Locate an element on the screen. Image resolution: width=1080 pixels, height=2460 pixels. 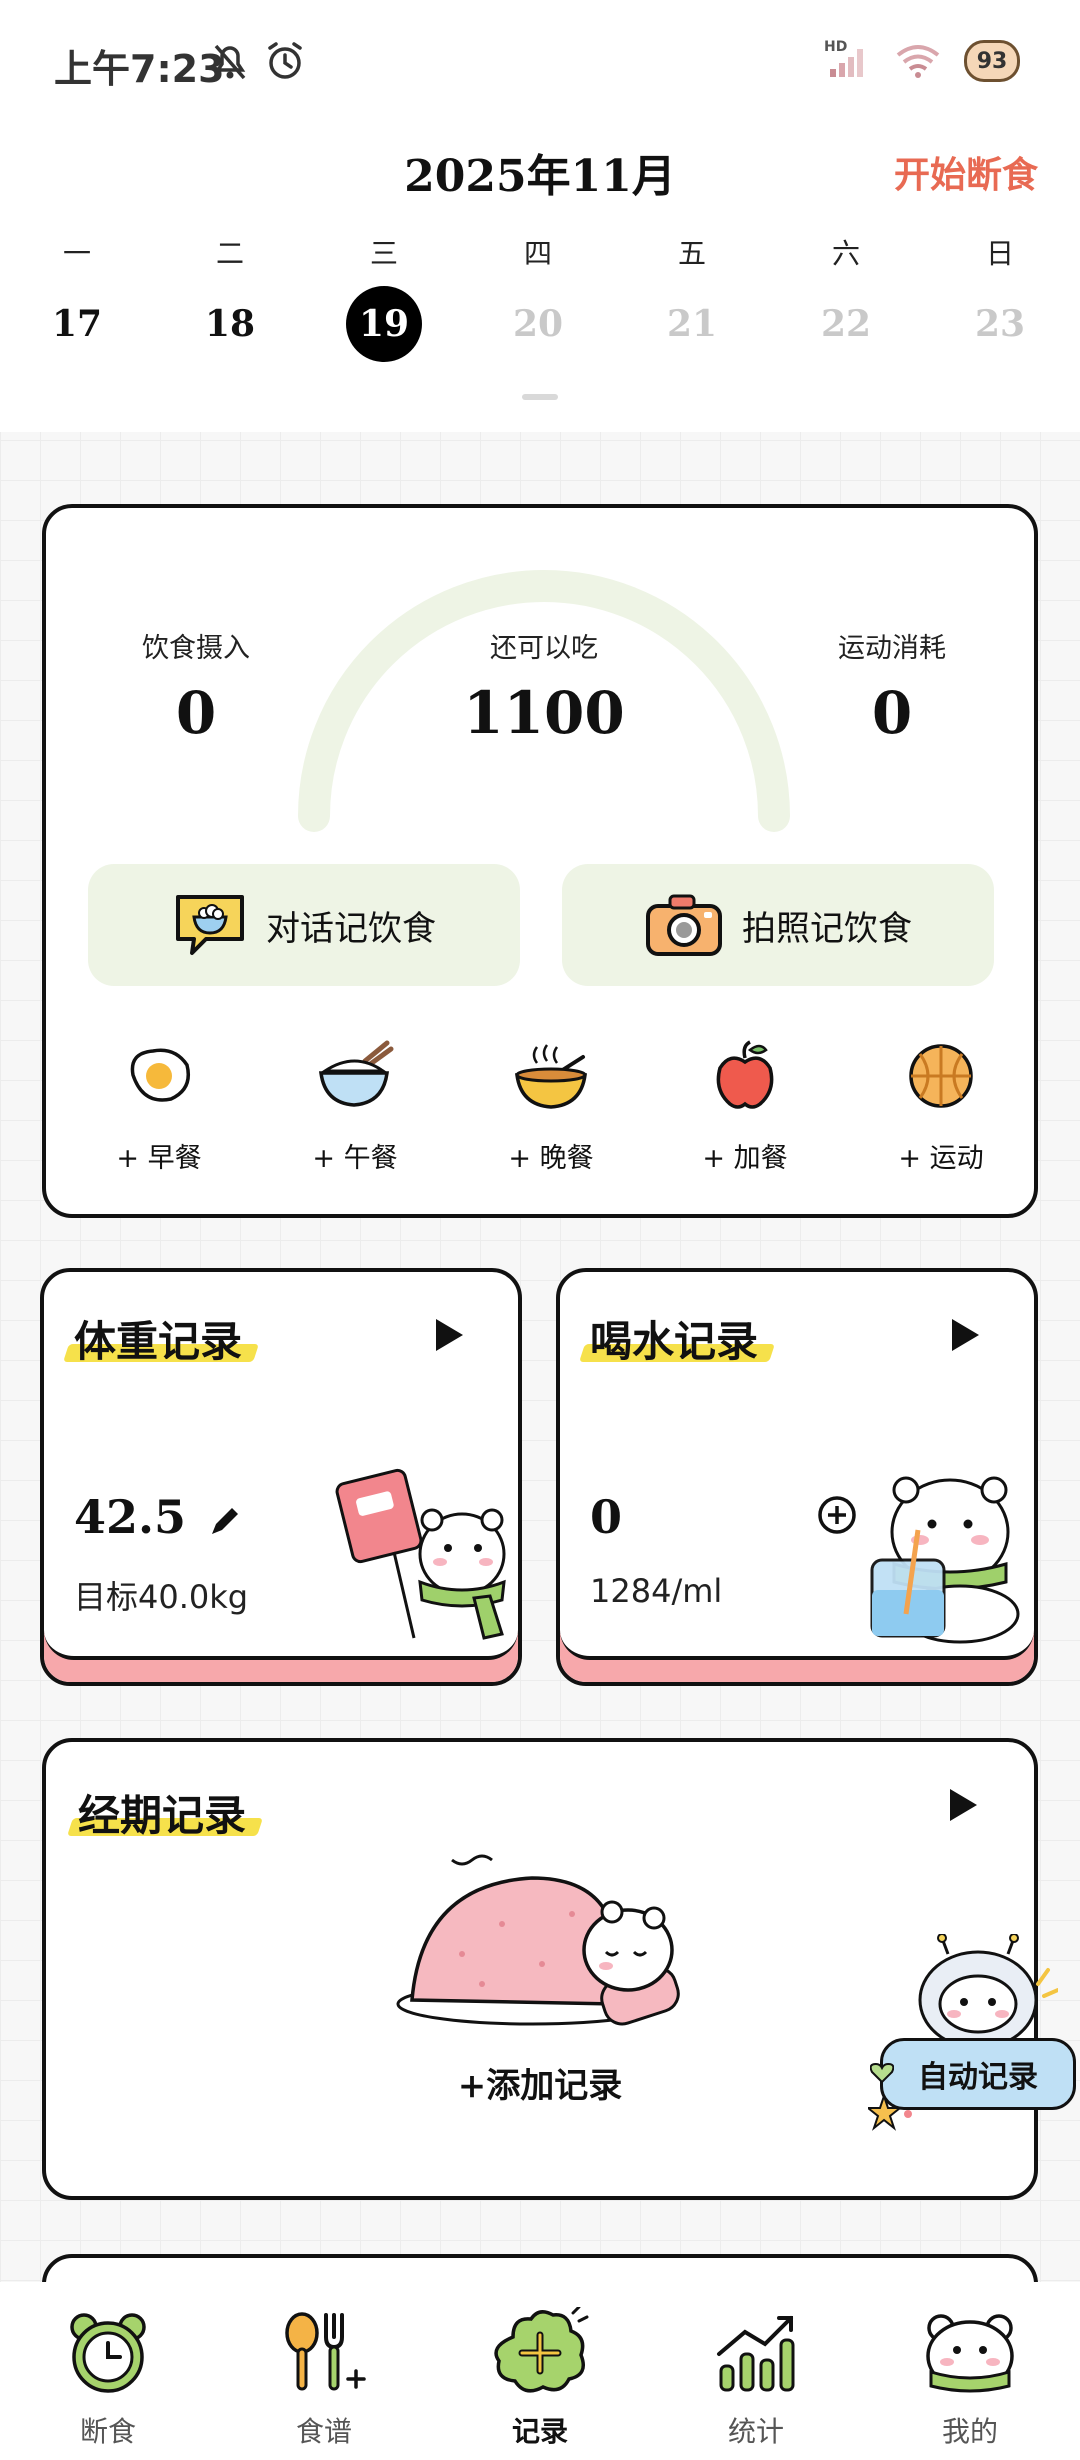
nav-records: 记录 is located at coordinates (540, 2377).